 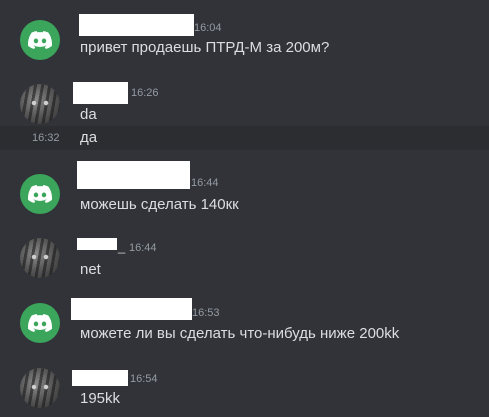 I want to click on message-text: можешь сделать 140кк, so click(x=159, y=204).